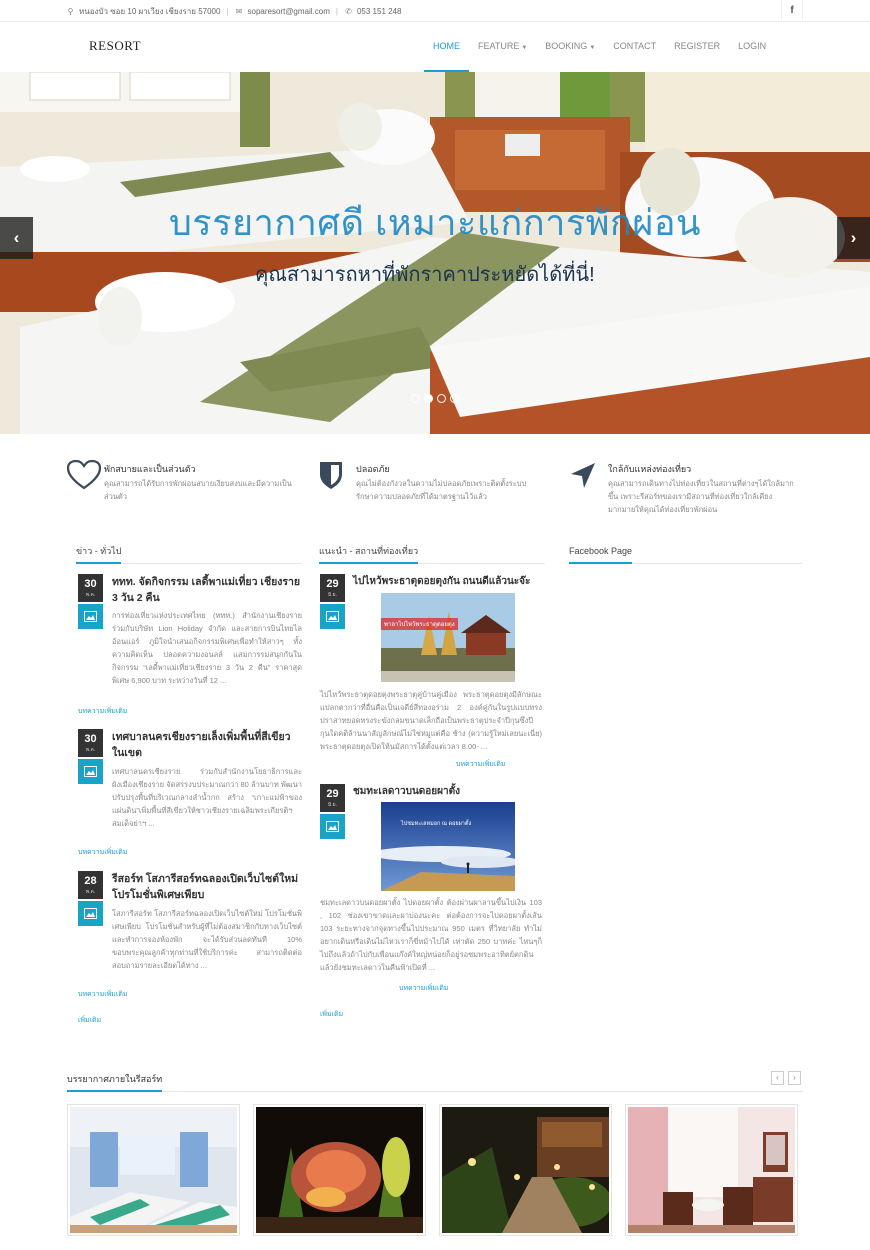  Describe the element at coordinates (339, 1170) in the screenshot. I see `gallery-image-night-lights` at that location.